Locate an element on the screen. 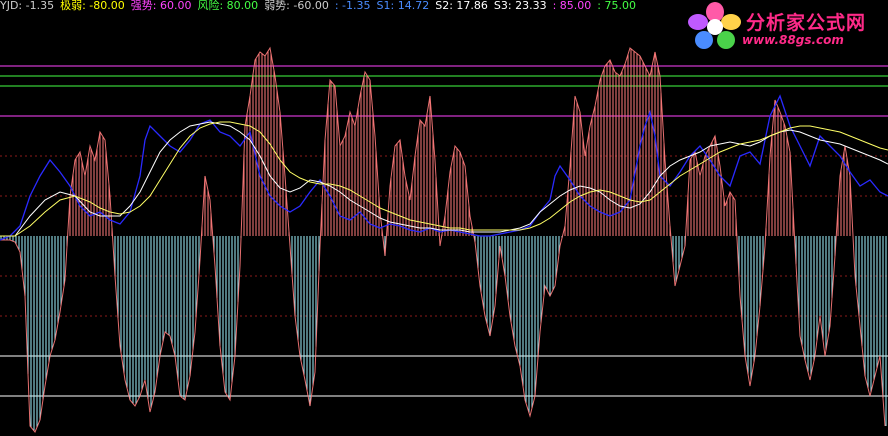 The height and width of the screenshot is (436, 888). header-v85: : 85.00 is located at coordinates (572, 6).